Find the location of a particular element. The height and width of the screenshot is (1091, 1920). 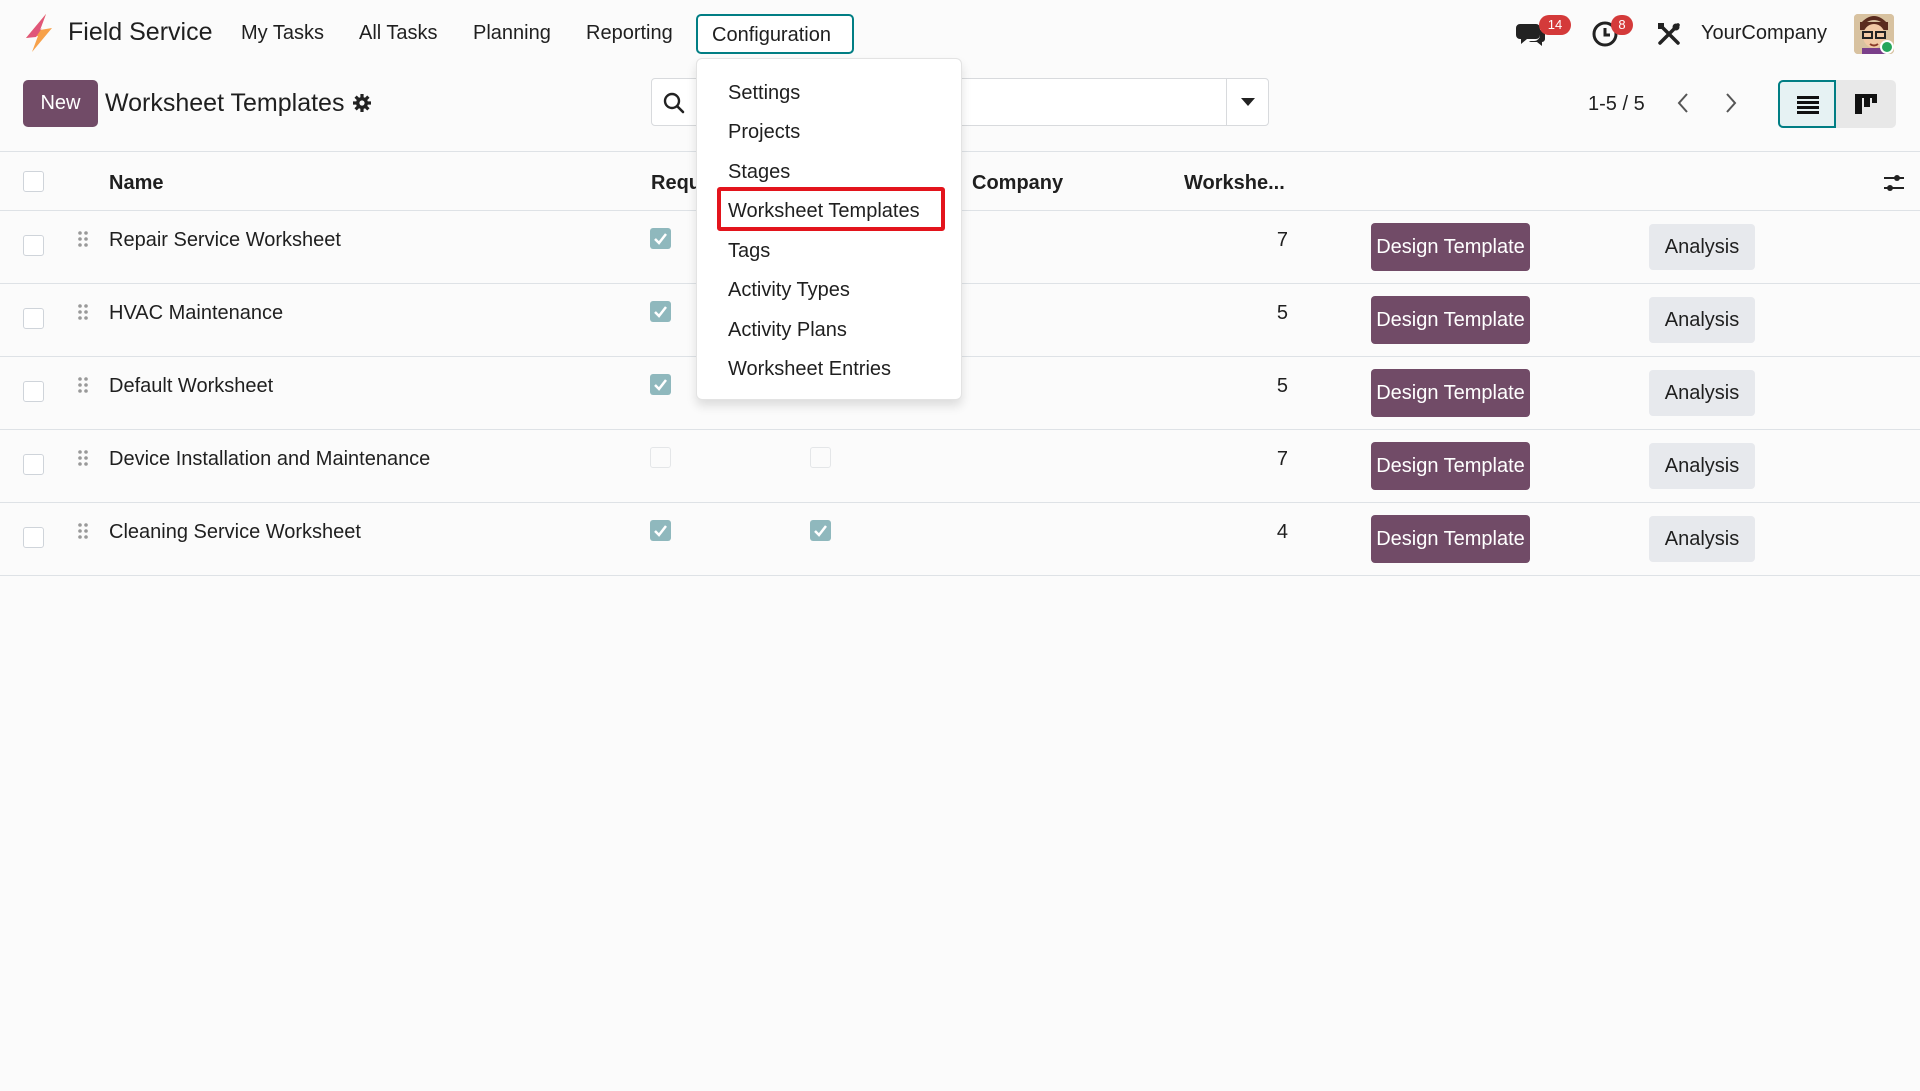

nav-my-tasks: My Tasks is located at coordinates (282, 33).